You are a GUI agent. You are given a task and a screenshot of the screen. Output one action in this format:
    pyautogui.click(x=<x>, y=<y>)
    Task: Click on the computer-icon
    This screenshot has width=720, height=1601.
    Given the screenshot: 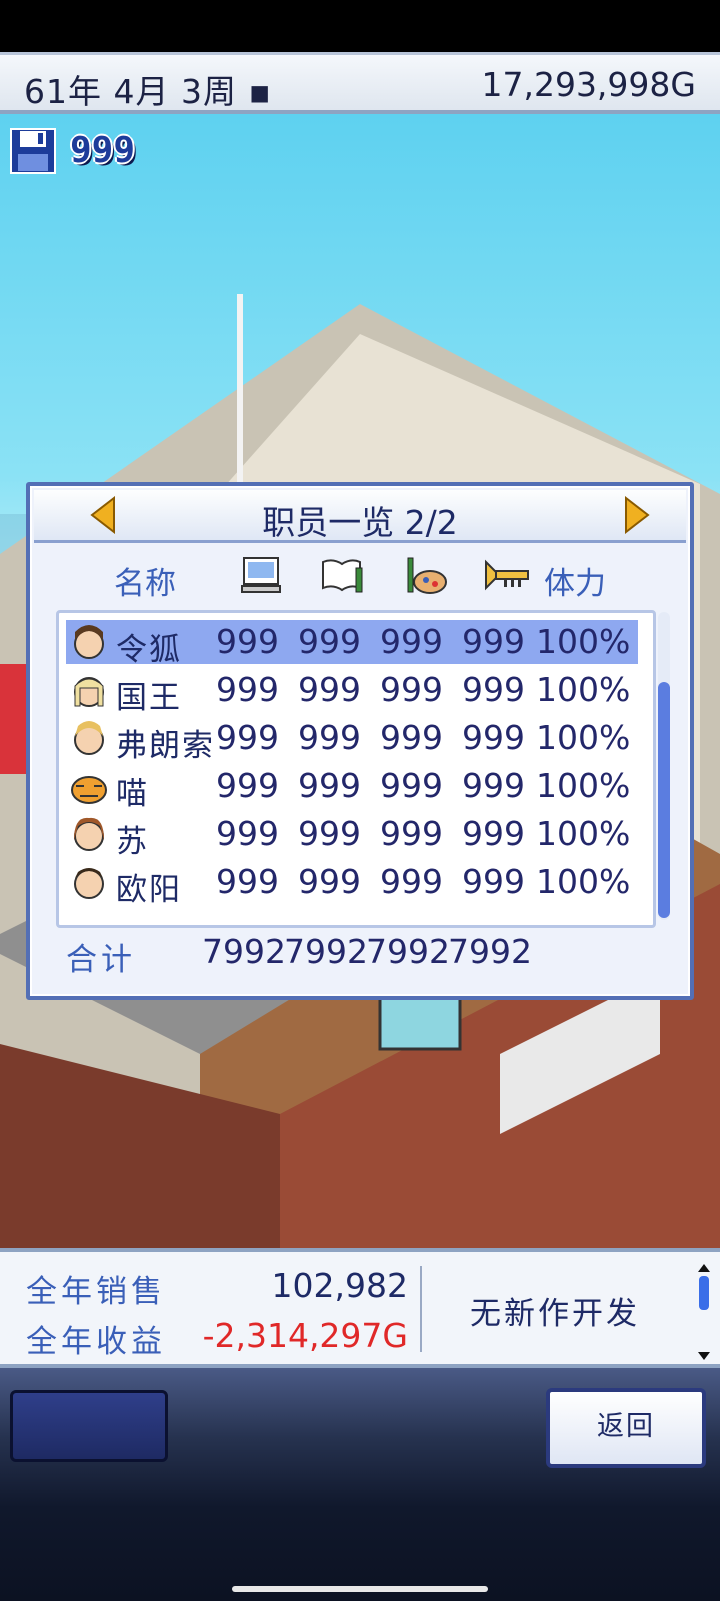 What is the action you would take?
    pyautogui.click(x=261, y=575)
    